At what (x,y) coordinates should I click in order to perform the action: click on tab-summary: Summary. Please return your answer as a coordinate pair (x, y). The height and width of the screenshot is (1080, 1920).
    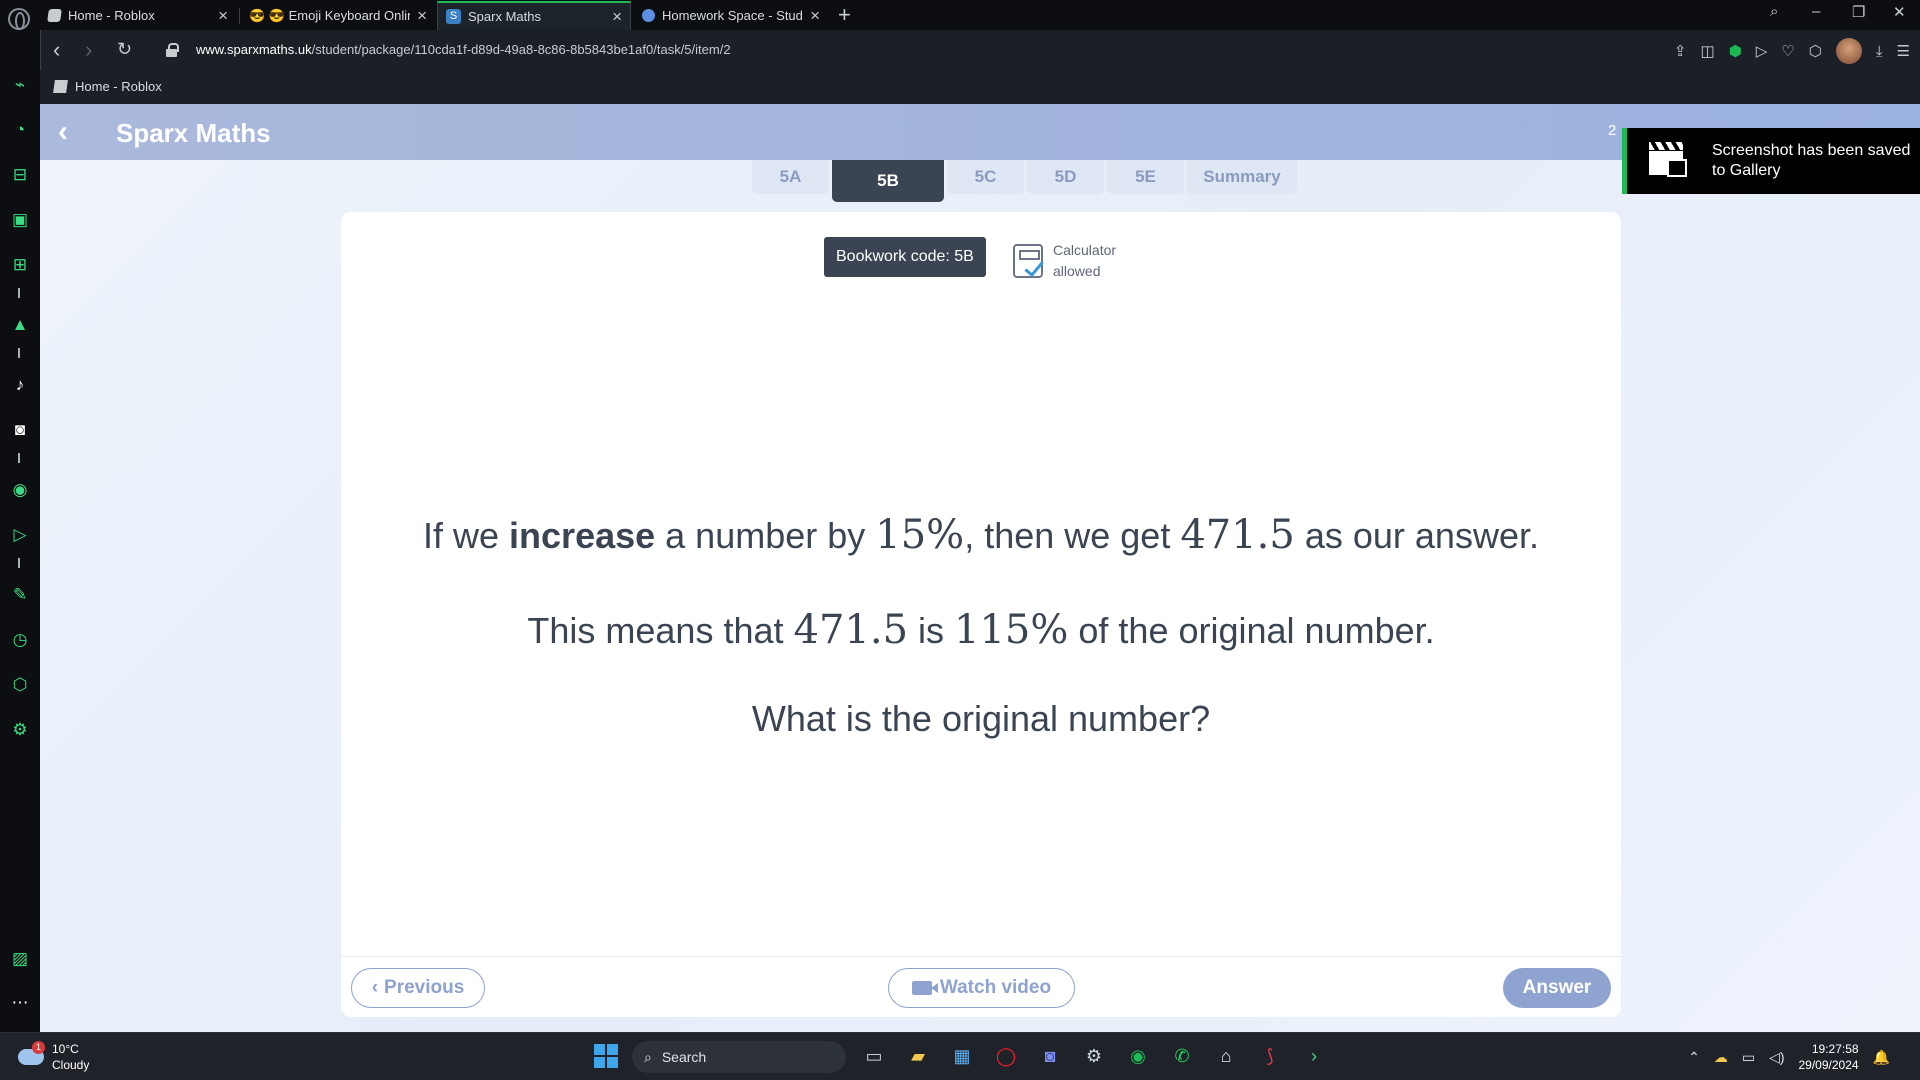
    Looking at the image, I should click on (1242, 177).